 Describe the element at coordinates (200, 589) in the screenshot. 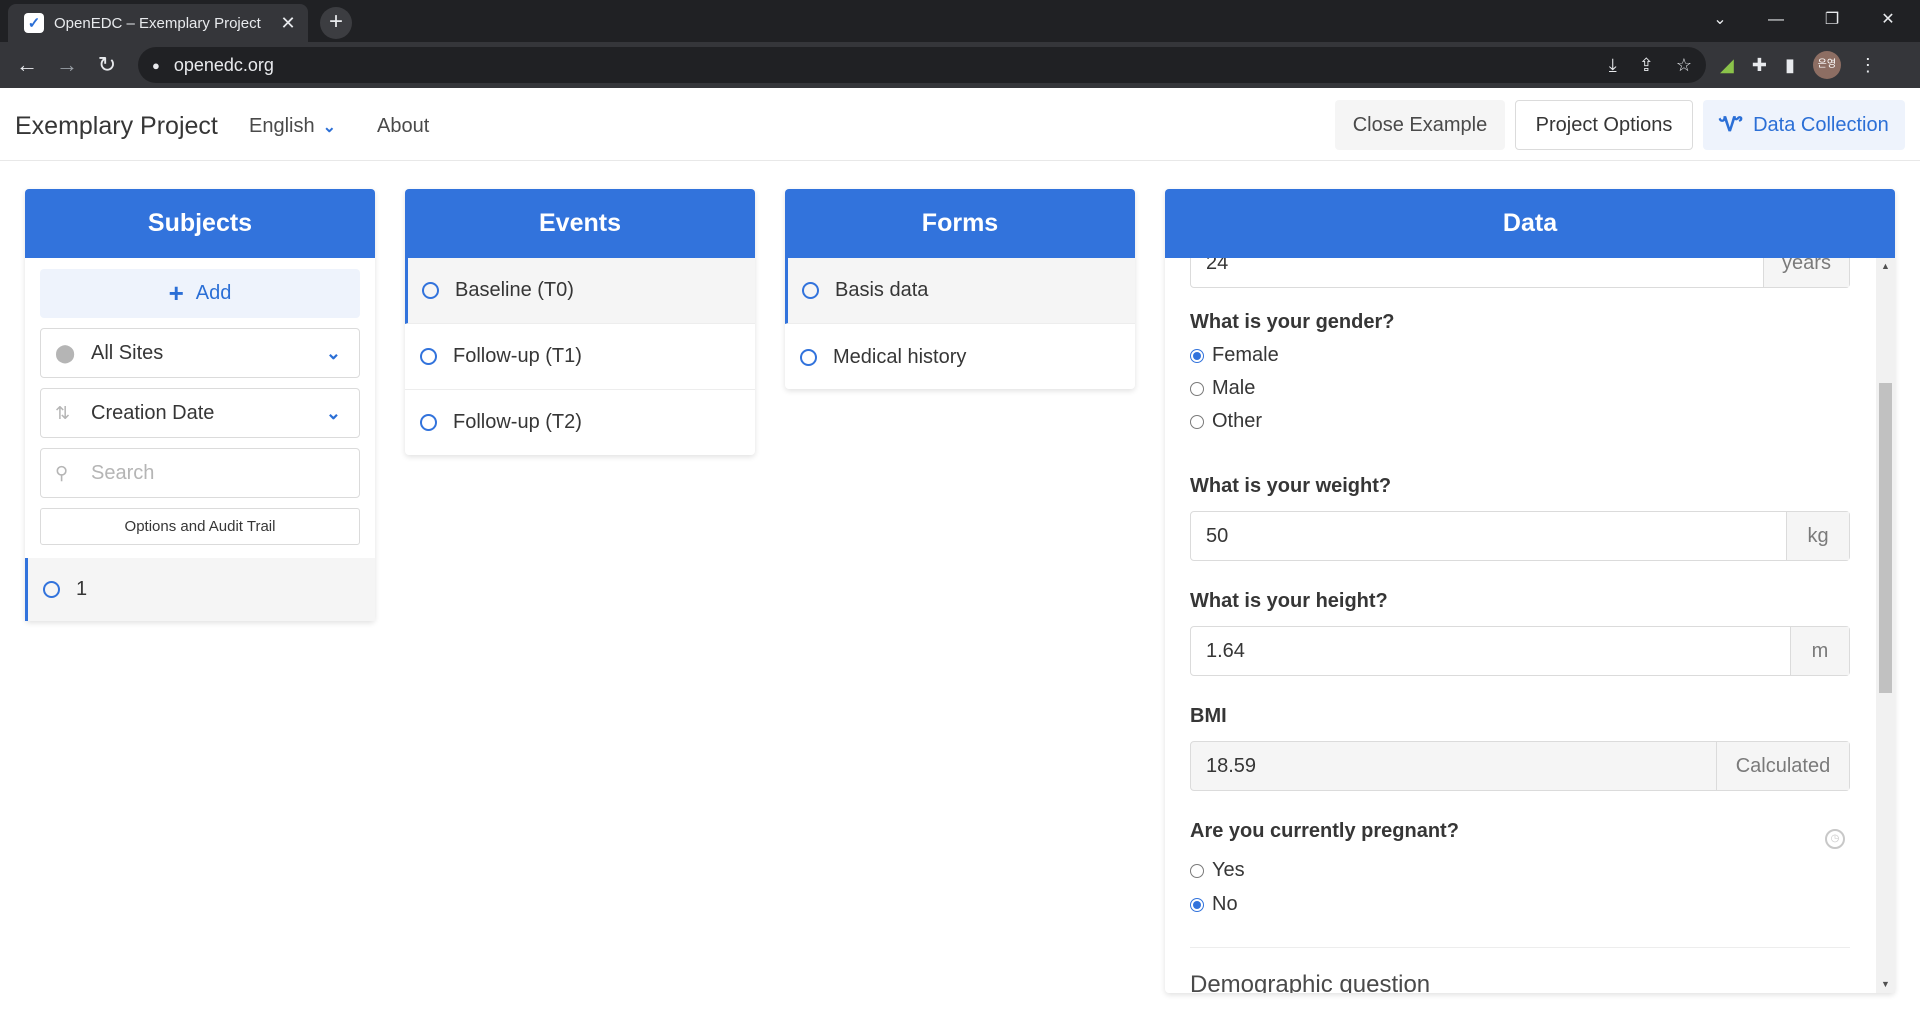

I see `subject-row: 1` at that location.